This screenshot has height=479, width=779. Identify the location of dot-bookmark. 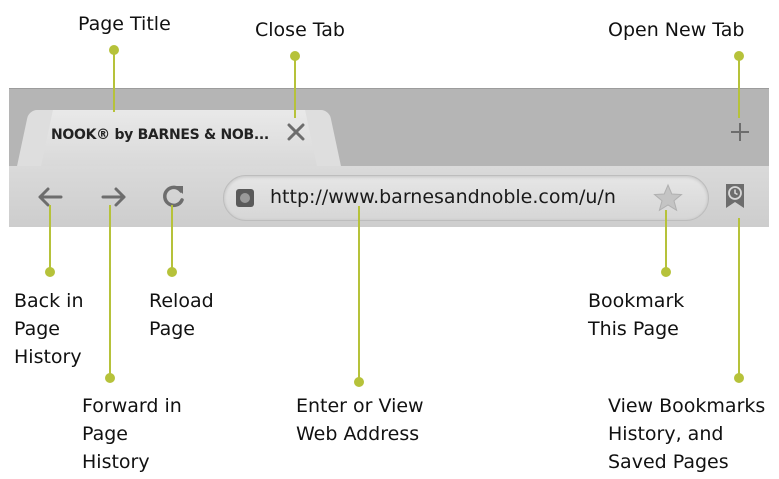
(666, 272).